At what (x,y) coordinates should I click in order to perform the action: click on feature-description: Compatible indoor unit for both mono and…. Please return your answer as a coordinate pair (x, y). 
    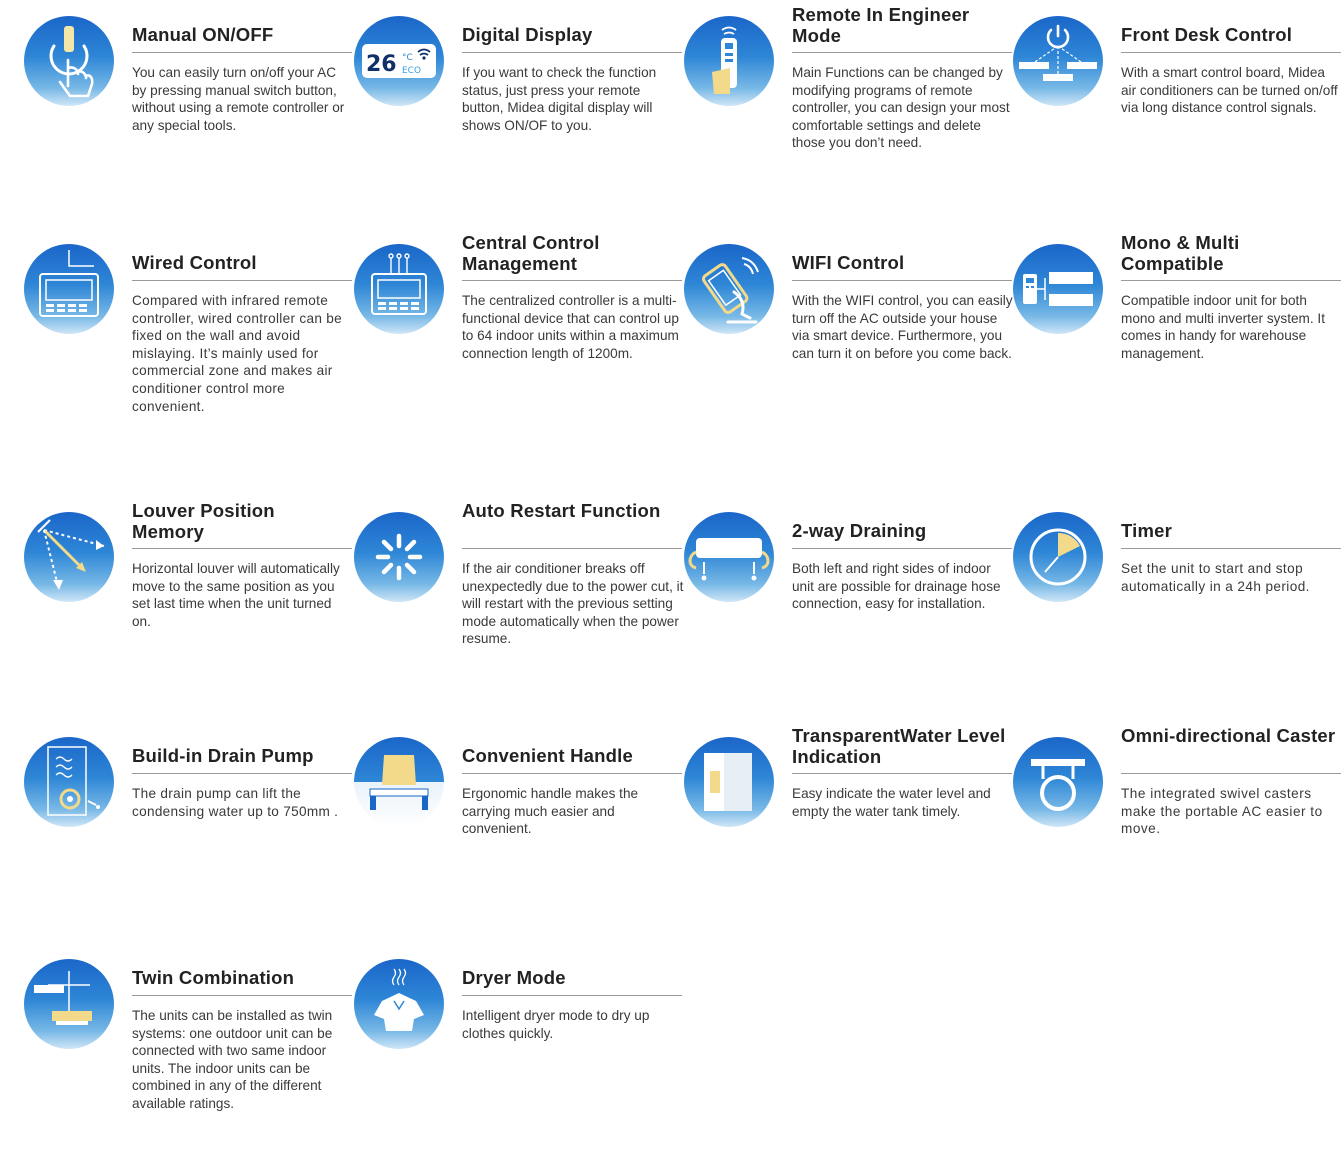
    Looking at the image, I should click on (1223, 327).